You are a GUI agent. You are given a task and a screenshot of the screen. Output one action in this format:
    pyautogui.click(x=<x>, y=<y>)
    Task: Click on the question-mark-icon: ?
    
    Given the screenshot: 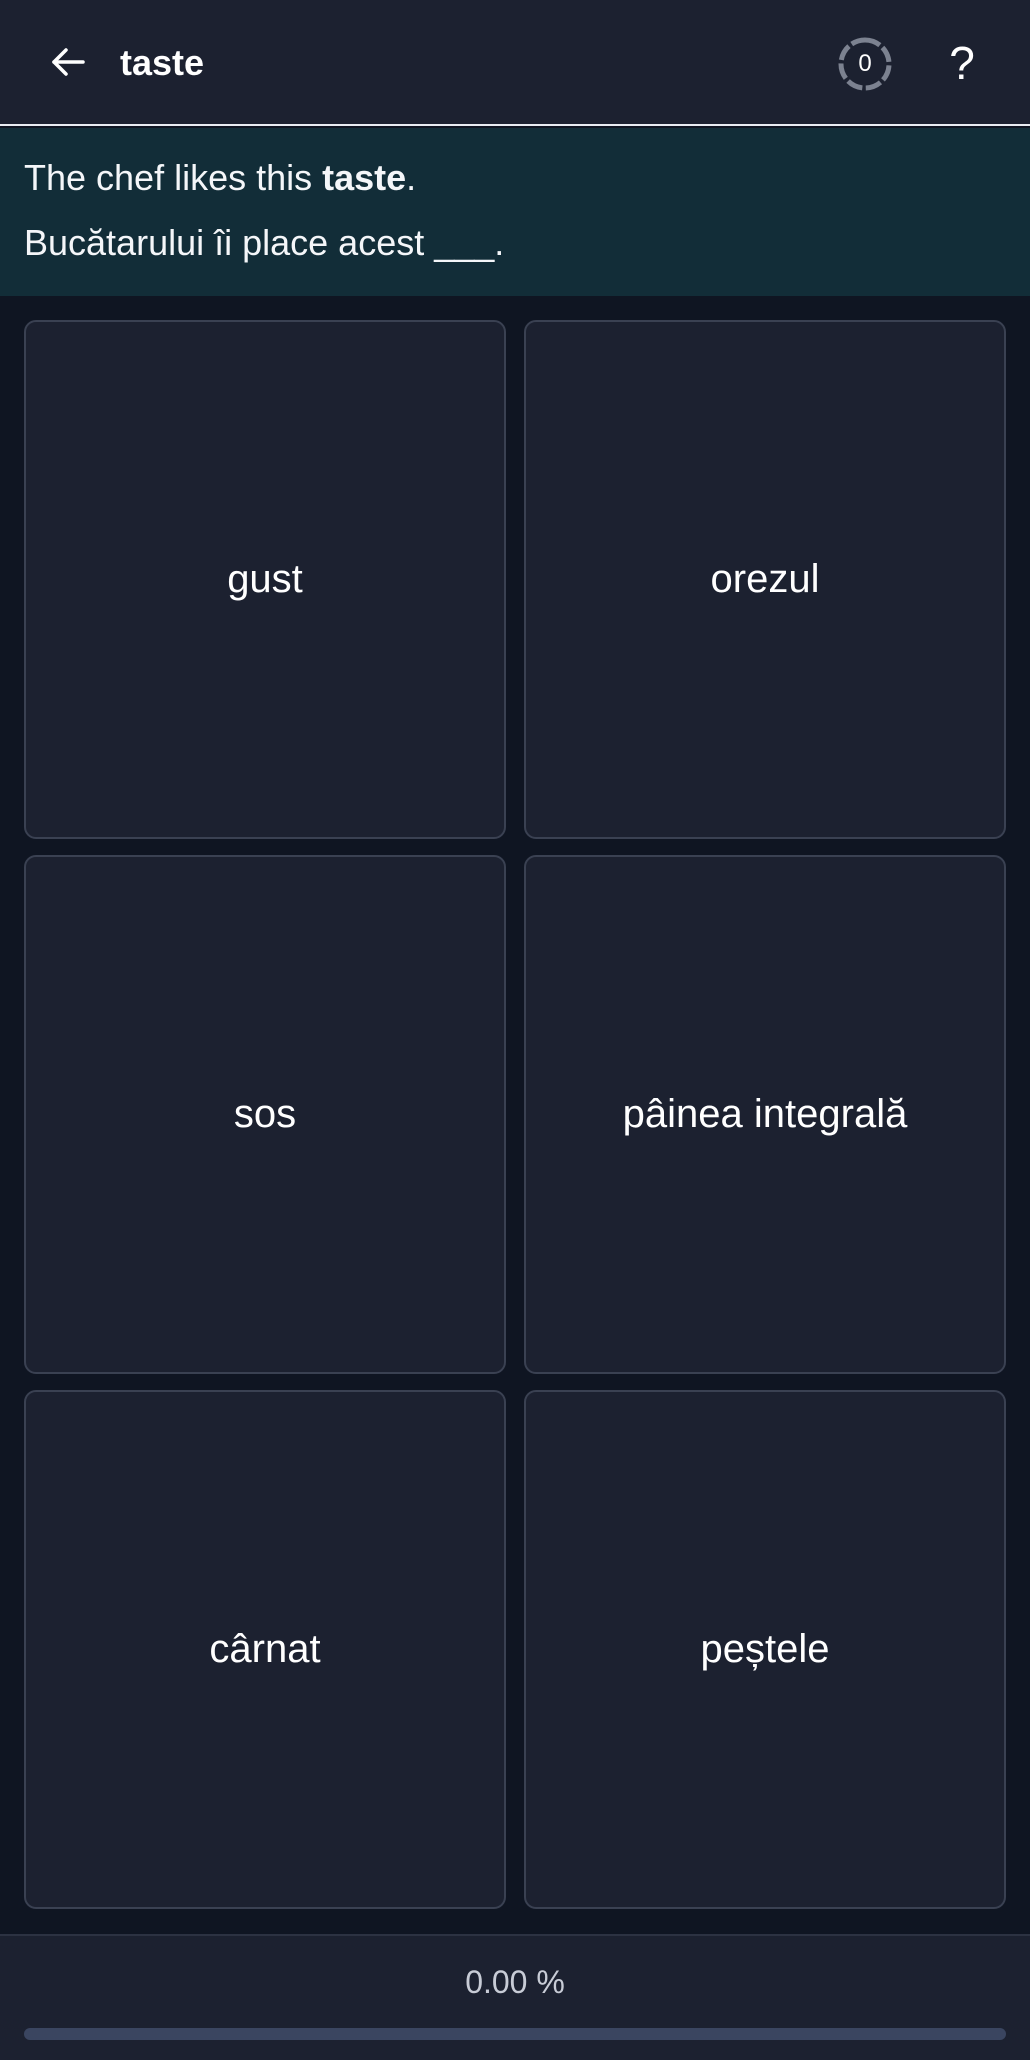 What is the action you would take?
    pyautogui.click(x=962, y=63)
    